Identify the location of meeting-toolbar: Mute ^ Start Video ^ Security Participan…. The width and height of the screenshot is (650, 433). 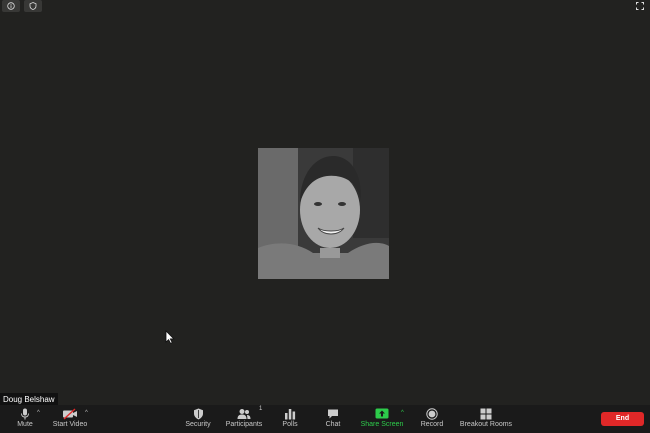
(325, 419).